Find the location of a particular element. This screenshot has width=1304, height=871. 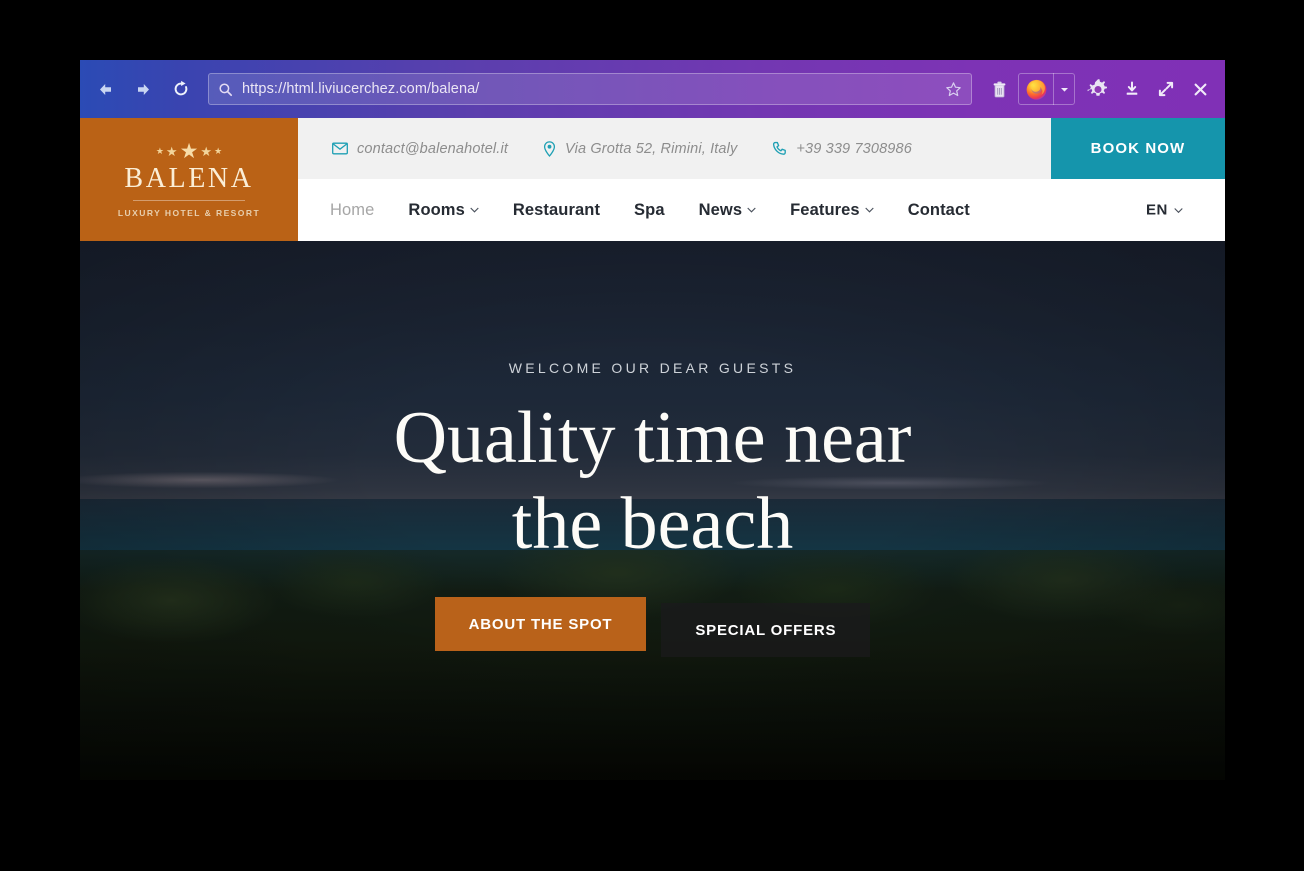

download-icon is located at coordinates (1132, 88).